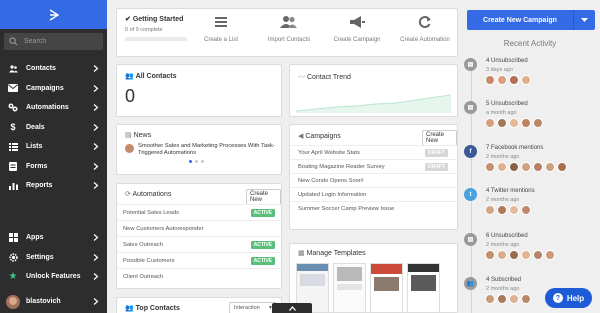  I want to click on list-item: Your April Website Stats DRAFT, so click(373, 152).